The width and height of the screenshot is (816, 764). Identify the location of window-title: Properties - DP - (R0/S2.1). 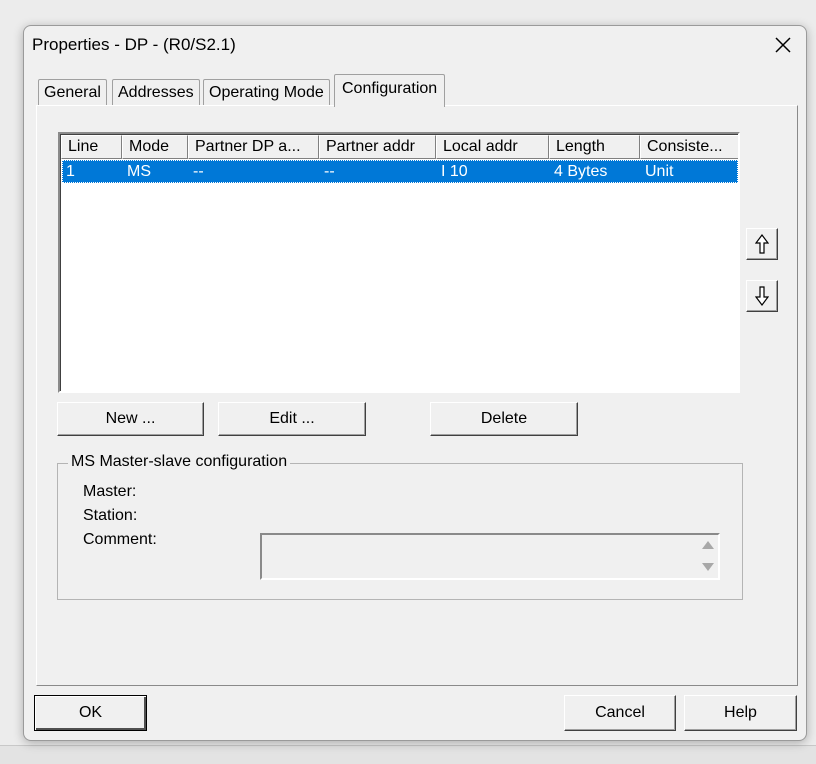
(134, 44).